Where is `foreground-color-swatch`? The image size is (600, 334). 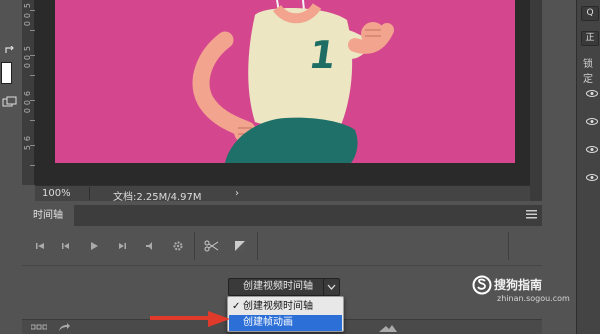
foreground-color-swatch is located at coordinates (6, 73).